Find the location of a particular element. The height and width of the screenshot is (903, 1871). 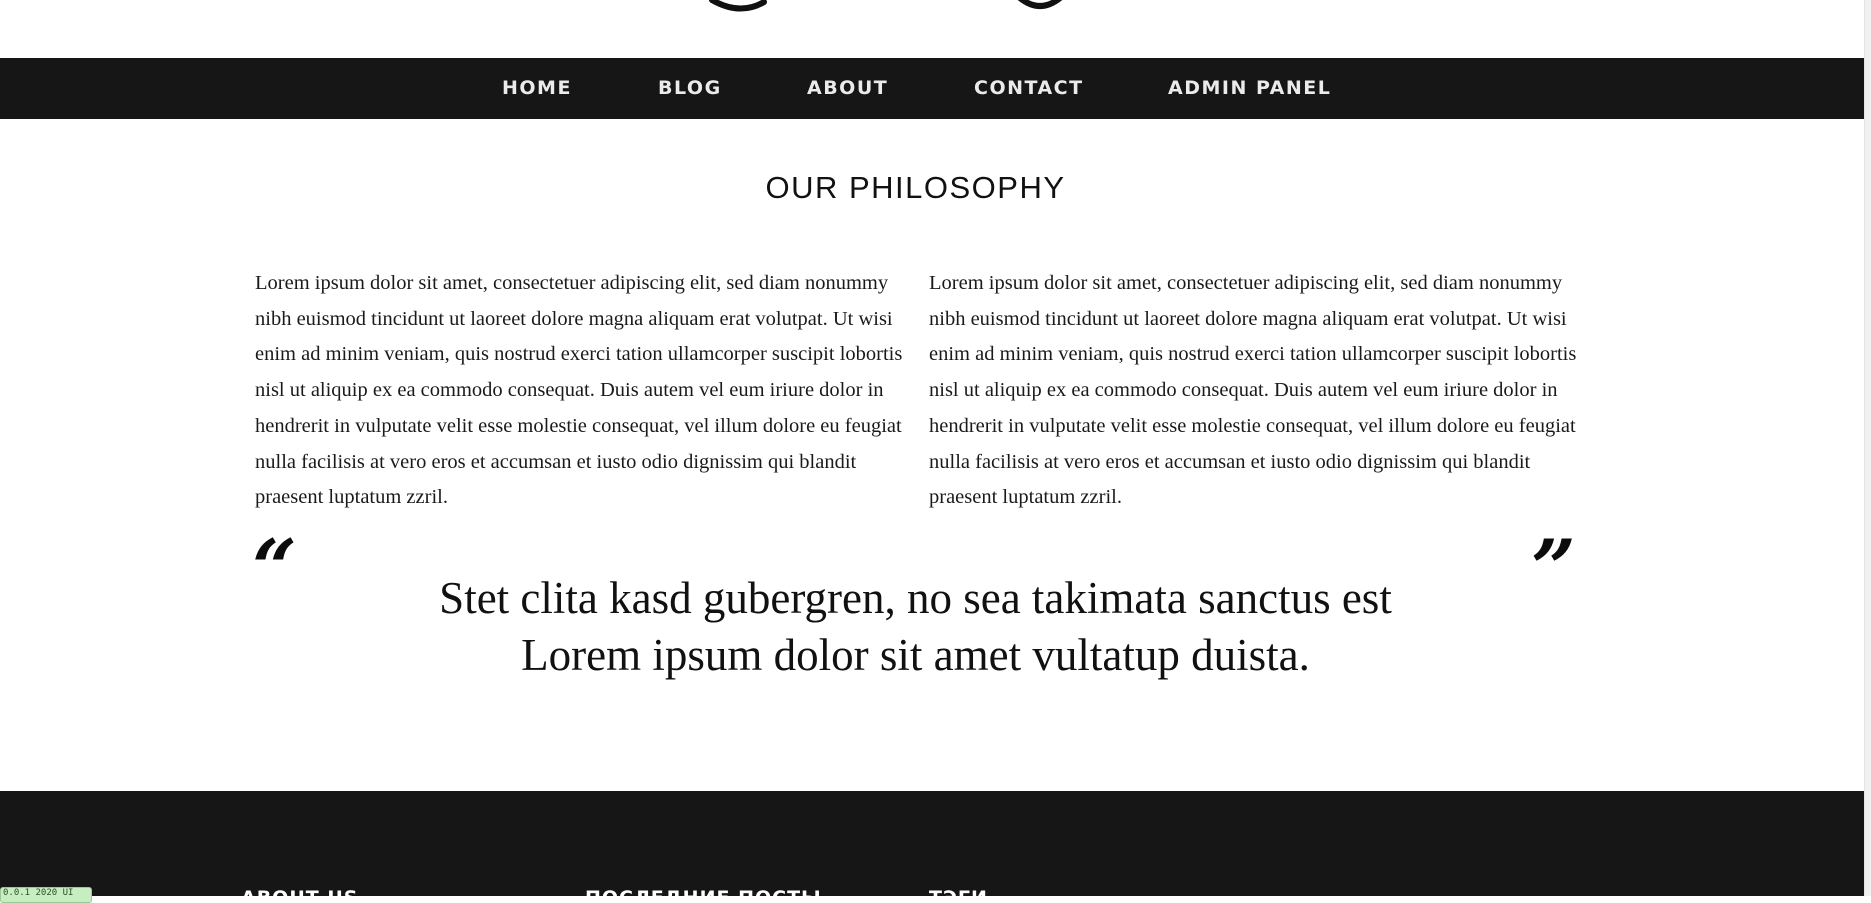

nav-item-about: ABOUT is located at coordinates (847, 88).